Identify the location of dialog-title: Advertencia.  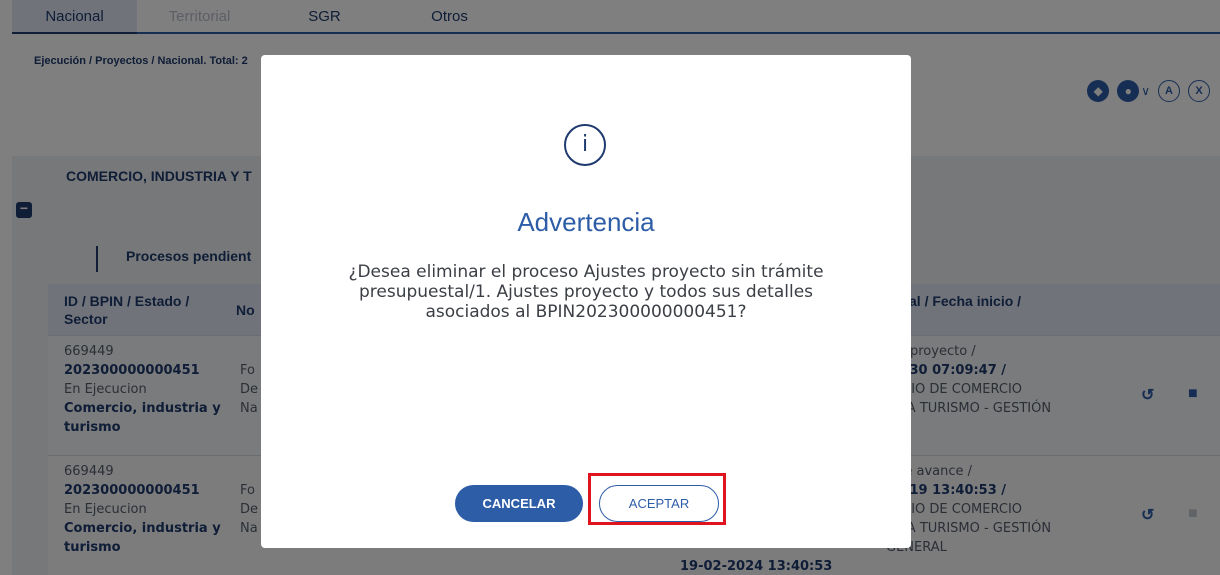
(586, 222).